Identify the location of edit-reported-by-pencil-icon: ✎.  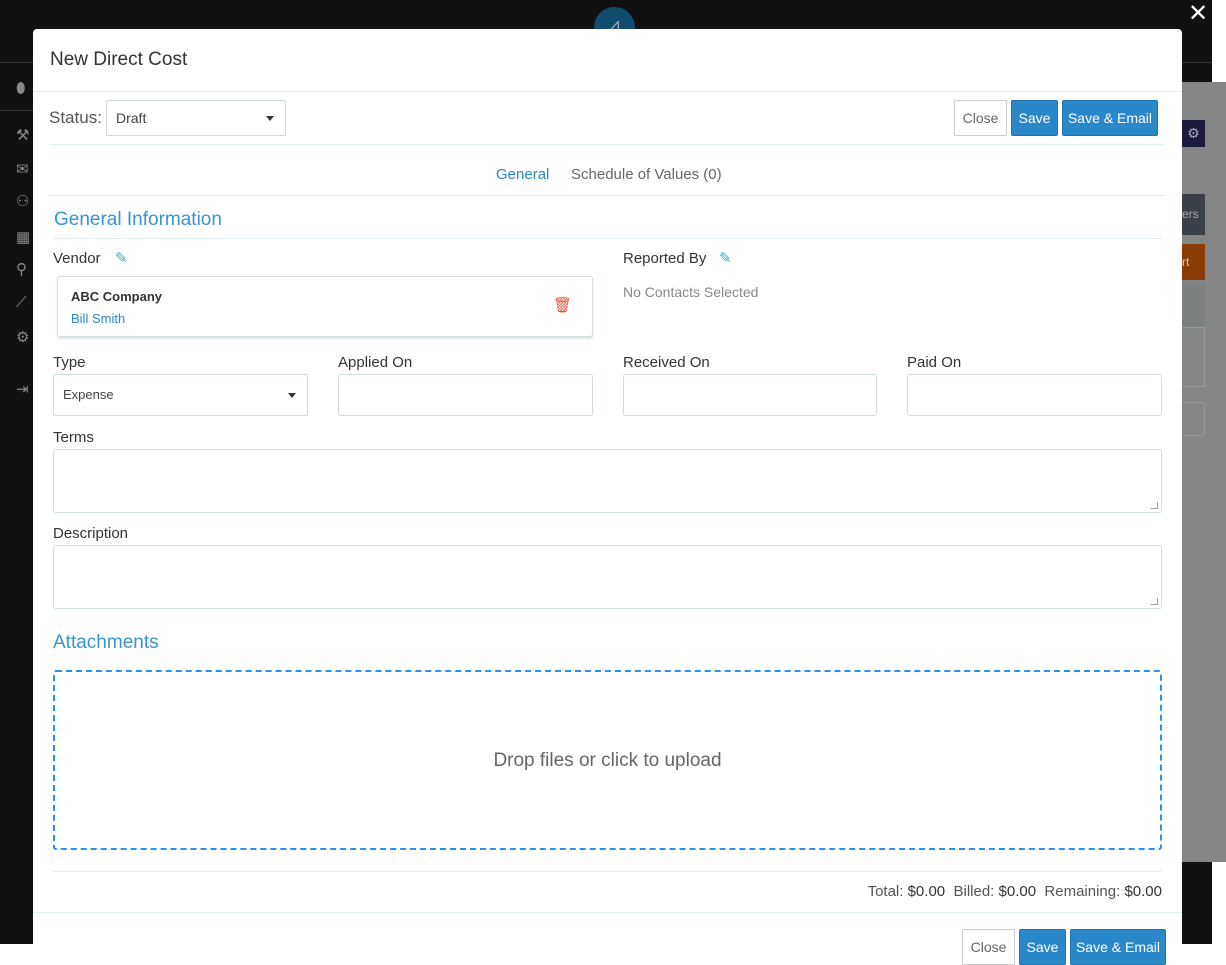
(725, 258).